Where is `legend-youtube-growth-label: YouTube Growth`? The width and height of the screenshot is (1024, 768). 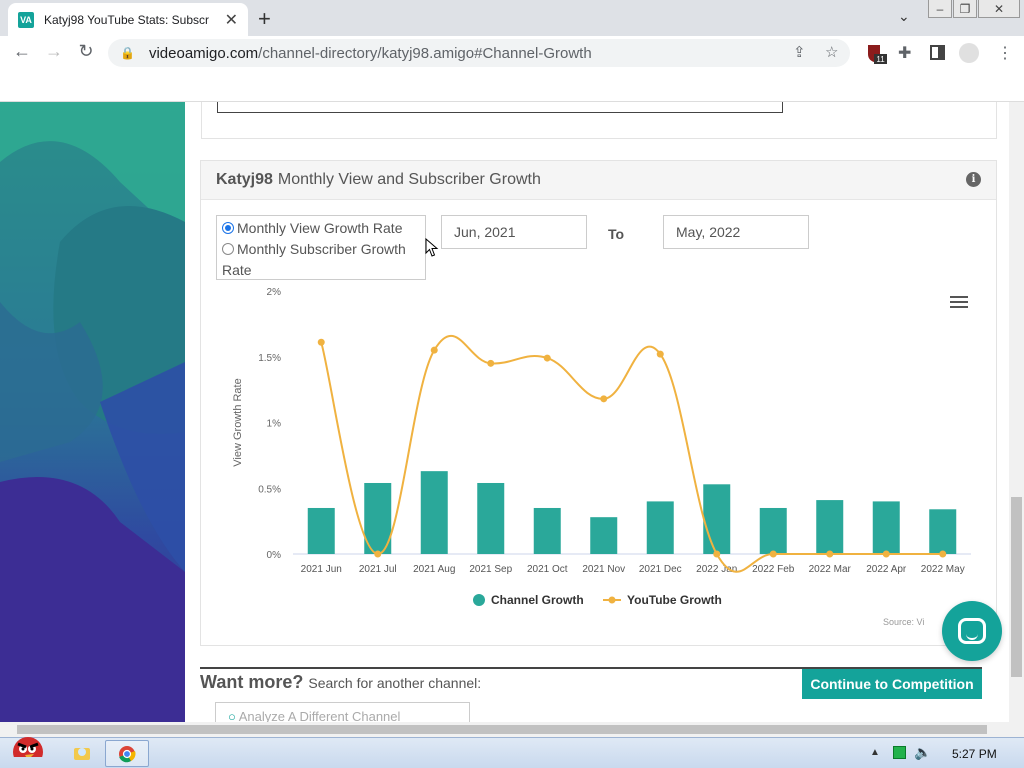 legend-youtube-growth-label: YouTube Growth is located at coordinates (674, 600).